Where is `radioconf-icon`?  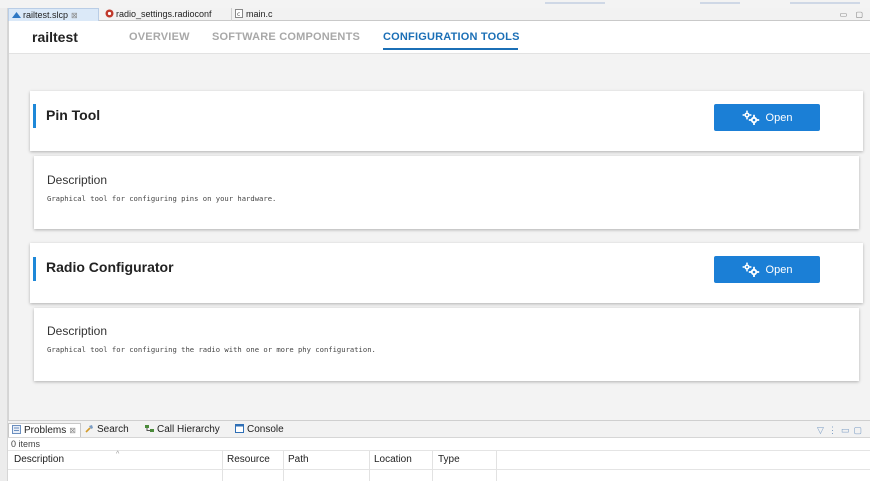 radioconf-icon is located at coordinates (109, 13).